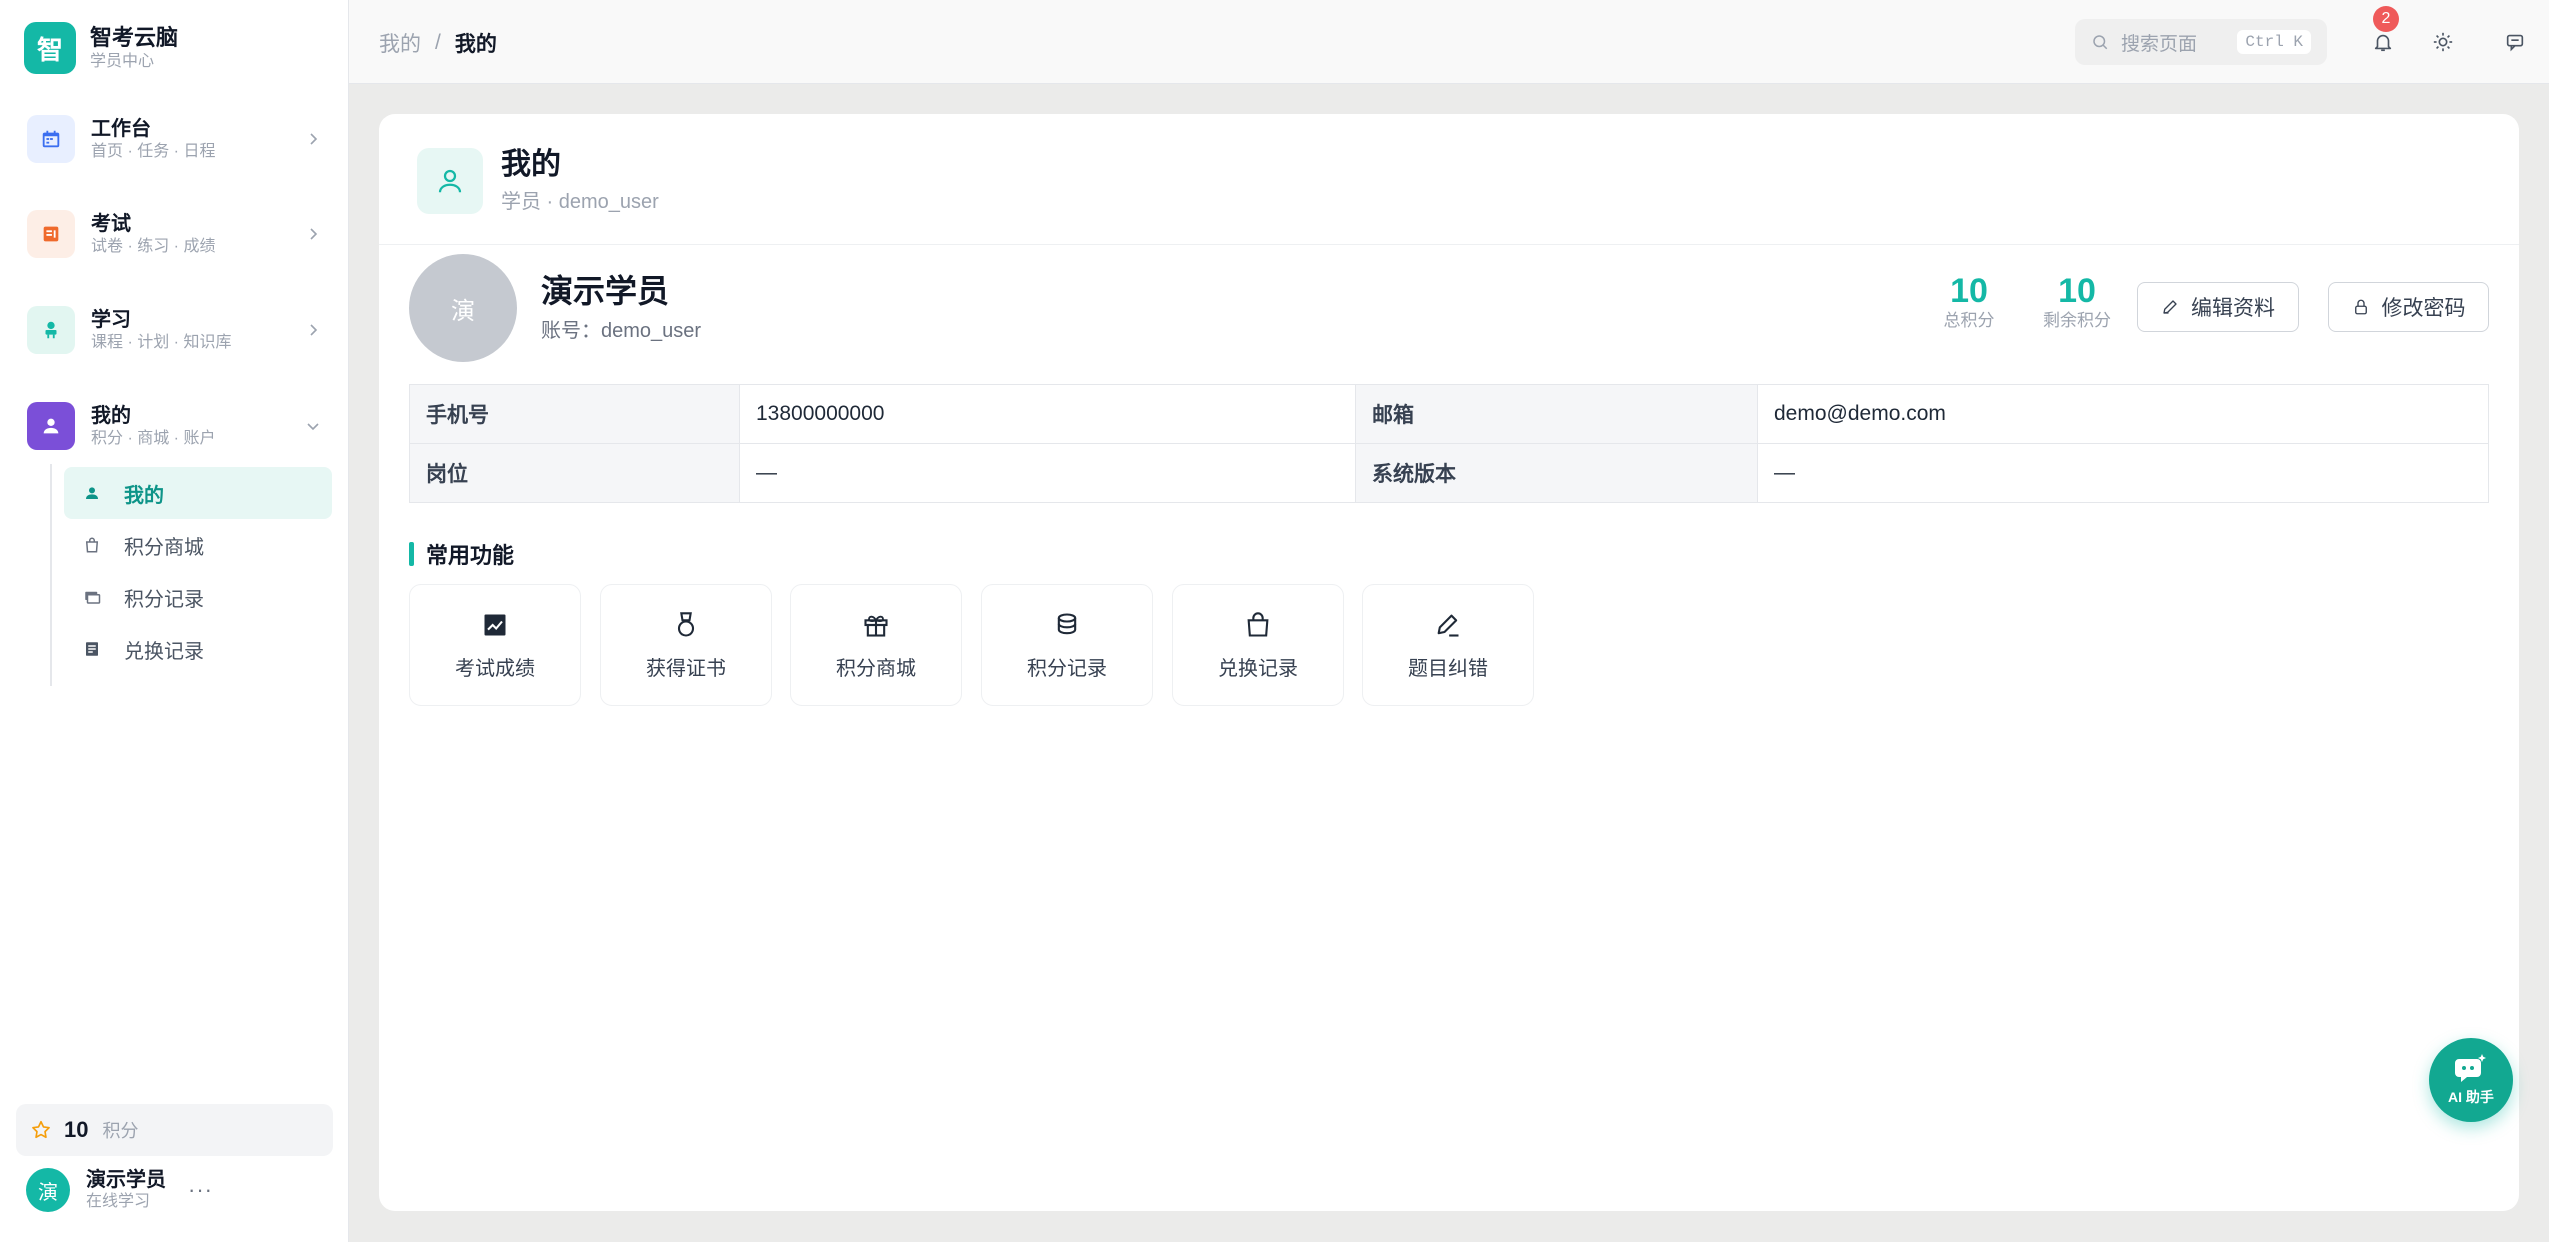 The height and width of the screenshot is (1242, 2549). I want to click on table-row: 手机号 13800000000 邮箱 demo@demo.com, so click(1449, 414).